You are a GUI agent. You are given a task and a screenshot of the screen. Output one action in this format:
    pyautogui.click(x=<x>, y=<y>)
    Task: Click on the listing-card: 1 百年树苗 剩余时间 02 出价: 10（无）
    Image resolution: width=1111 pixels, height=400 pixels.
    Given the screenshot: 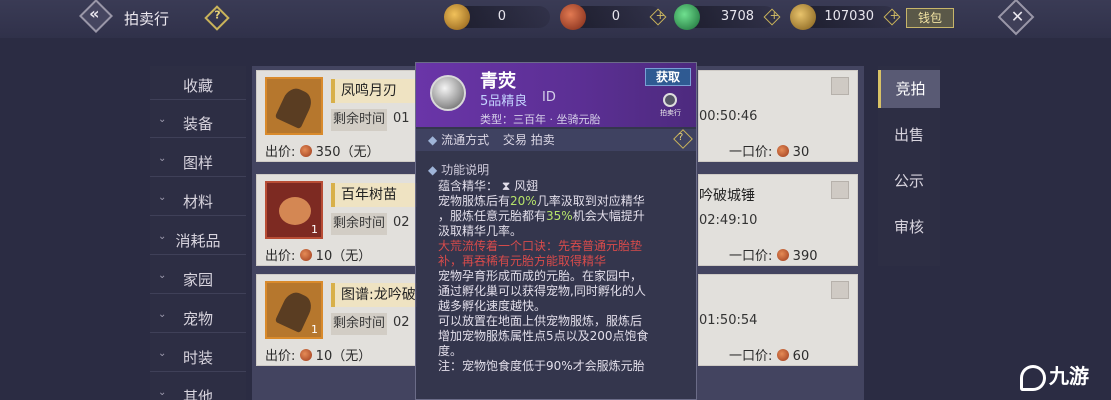 What is the action you would take?
    pyautogui.click(x=336, y=220)
    